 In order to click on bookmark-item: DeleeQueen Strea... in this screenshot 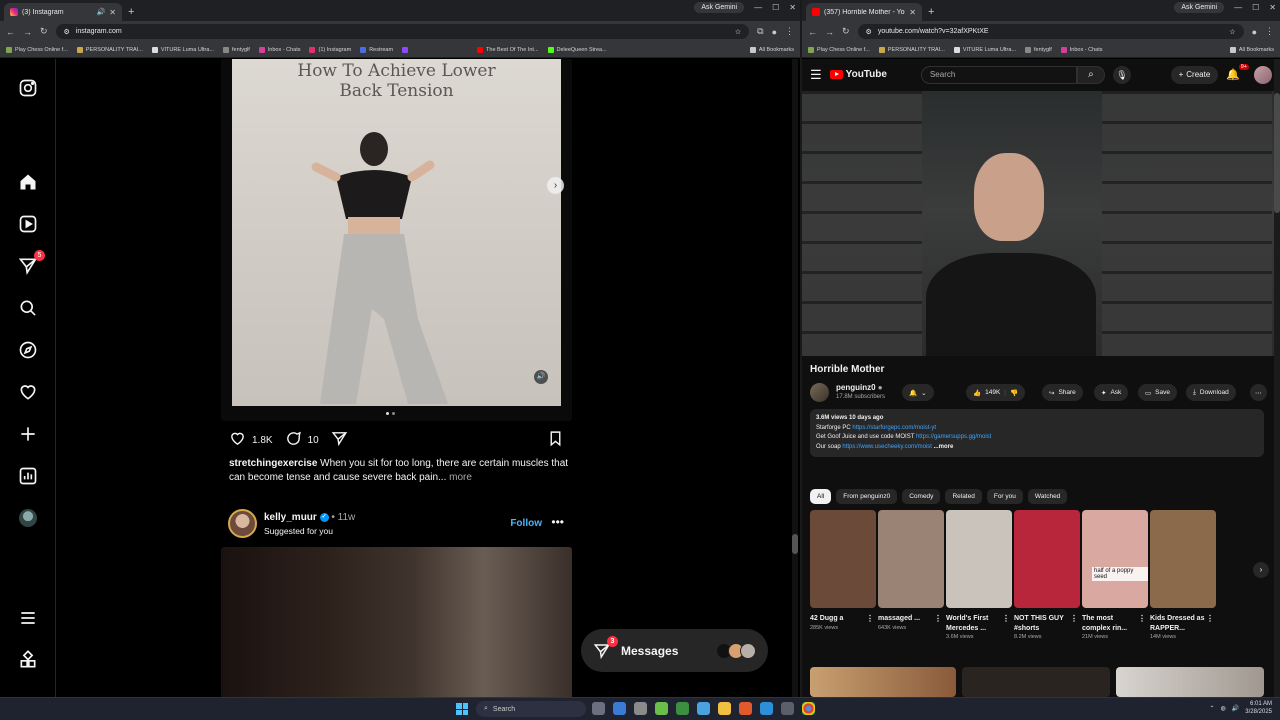, I will do `click(577, 49)`.